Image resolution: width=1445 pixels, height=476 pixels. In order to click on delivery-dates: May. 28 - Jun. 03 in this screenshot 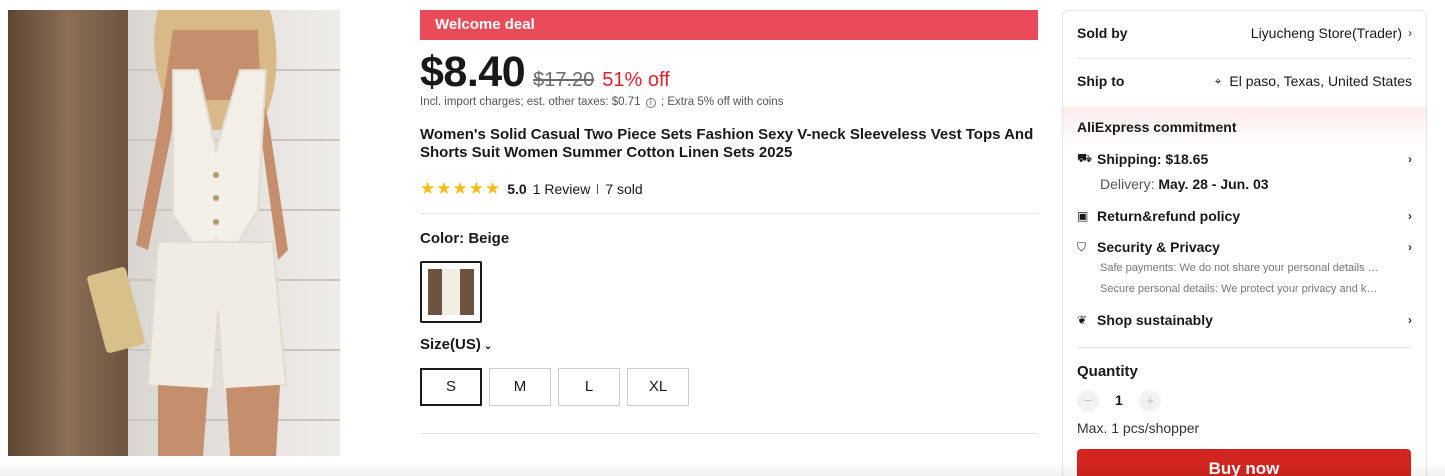, I will do `click(1213, 184)`.